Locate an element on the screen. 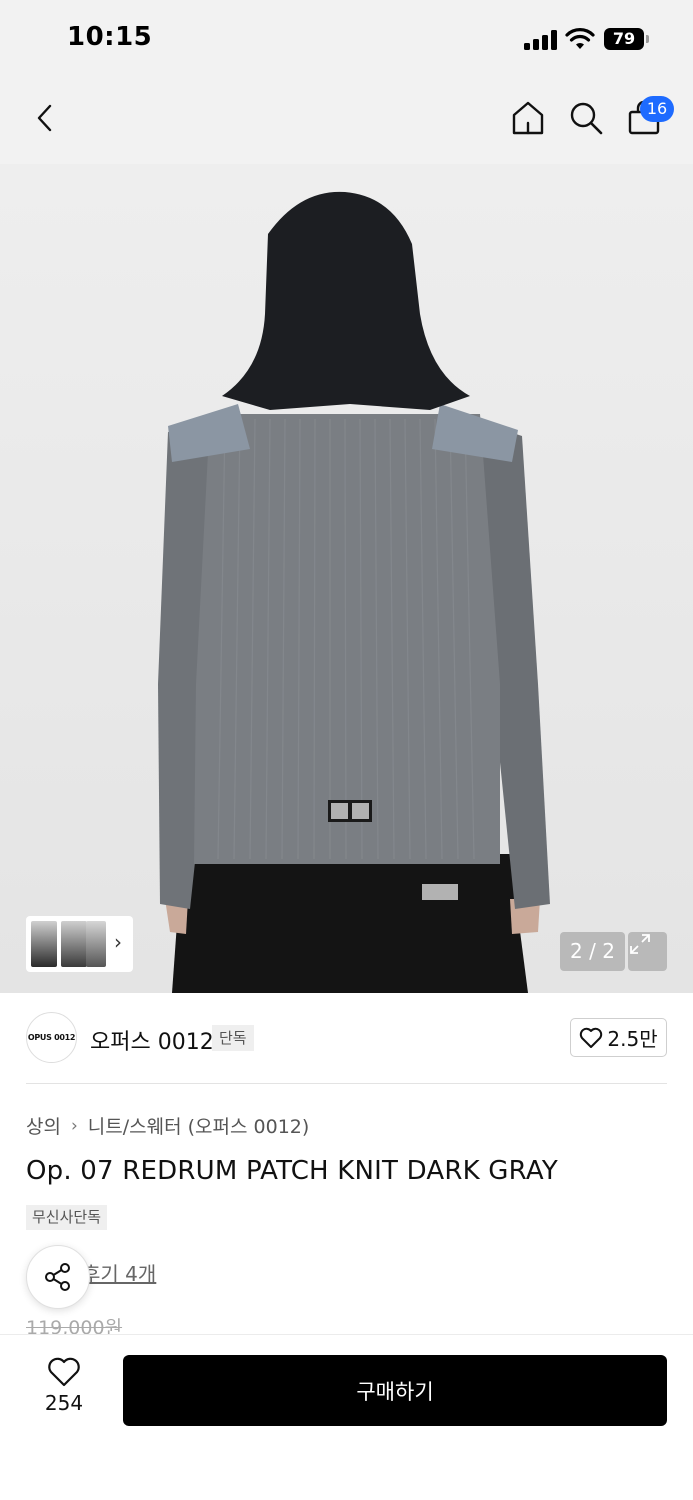 The image size is (693, 1500). share-button is located at coordinates (58, 1277).